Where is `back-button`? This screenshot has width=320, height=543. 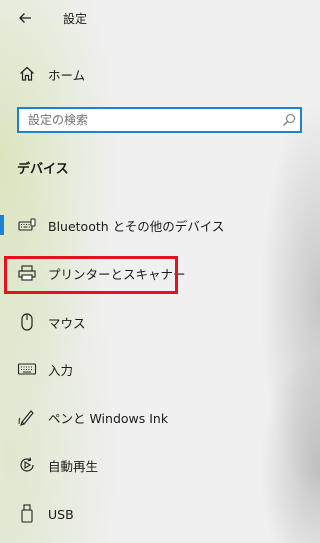
back-button is located at coordinates (26, 18).